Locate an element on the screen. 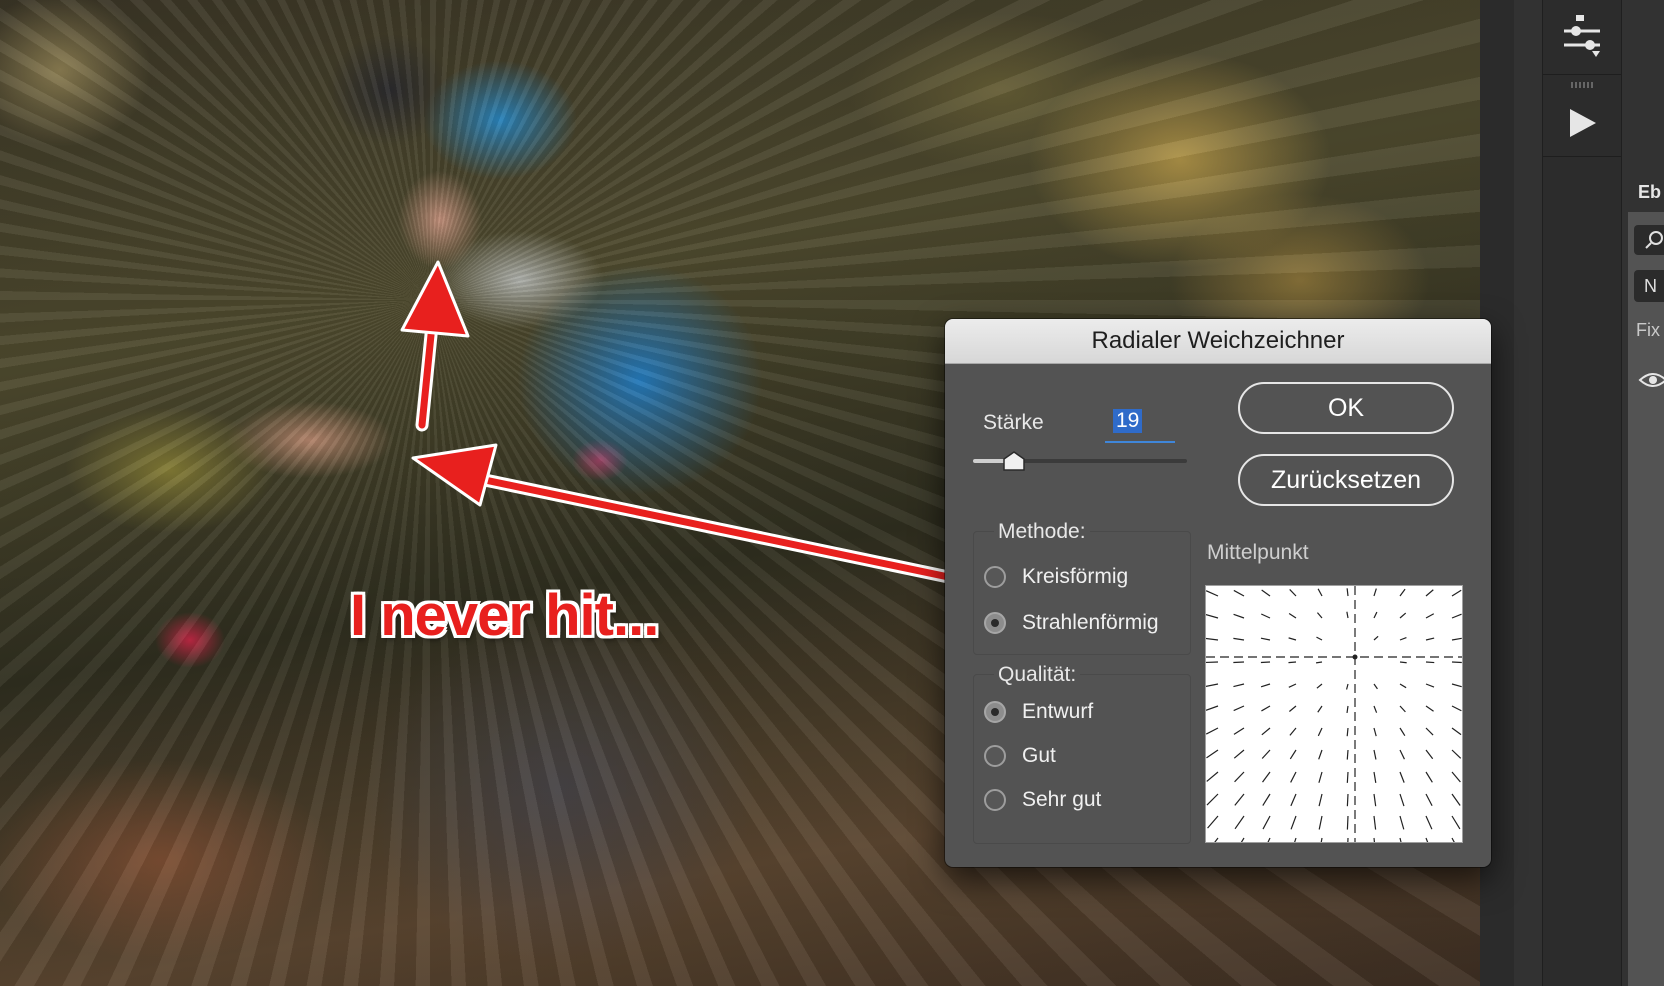 The width and height of the screenshot is (1664, 986). search-icon is located at coordinates (1654, 240).